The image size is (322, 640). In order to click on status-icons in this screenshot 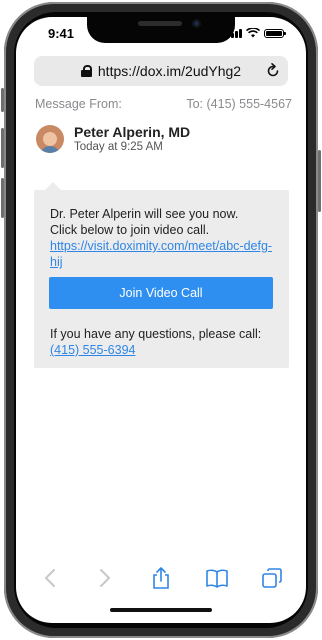, I will do `click(256, 33)`.